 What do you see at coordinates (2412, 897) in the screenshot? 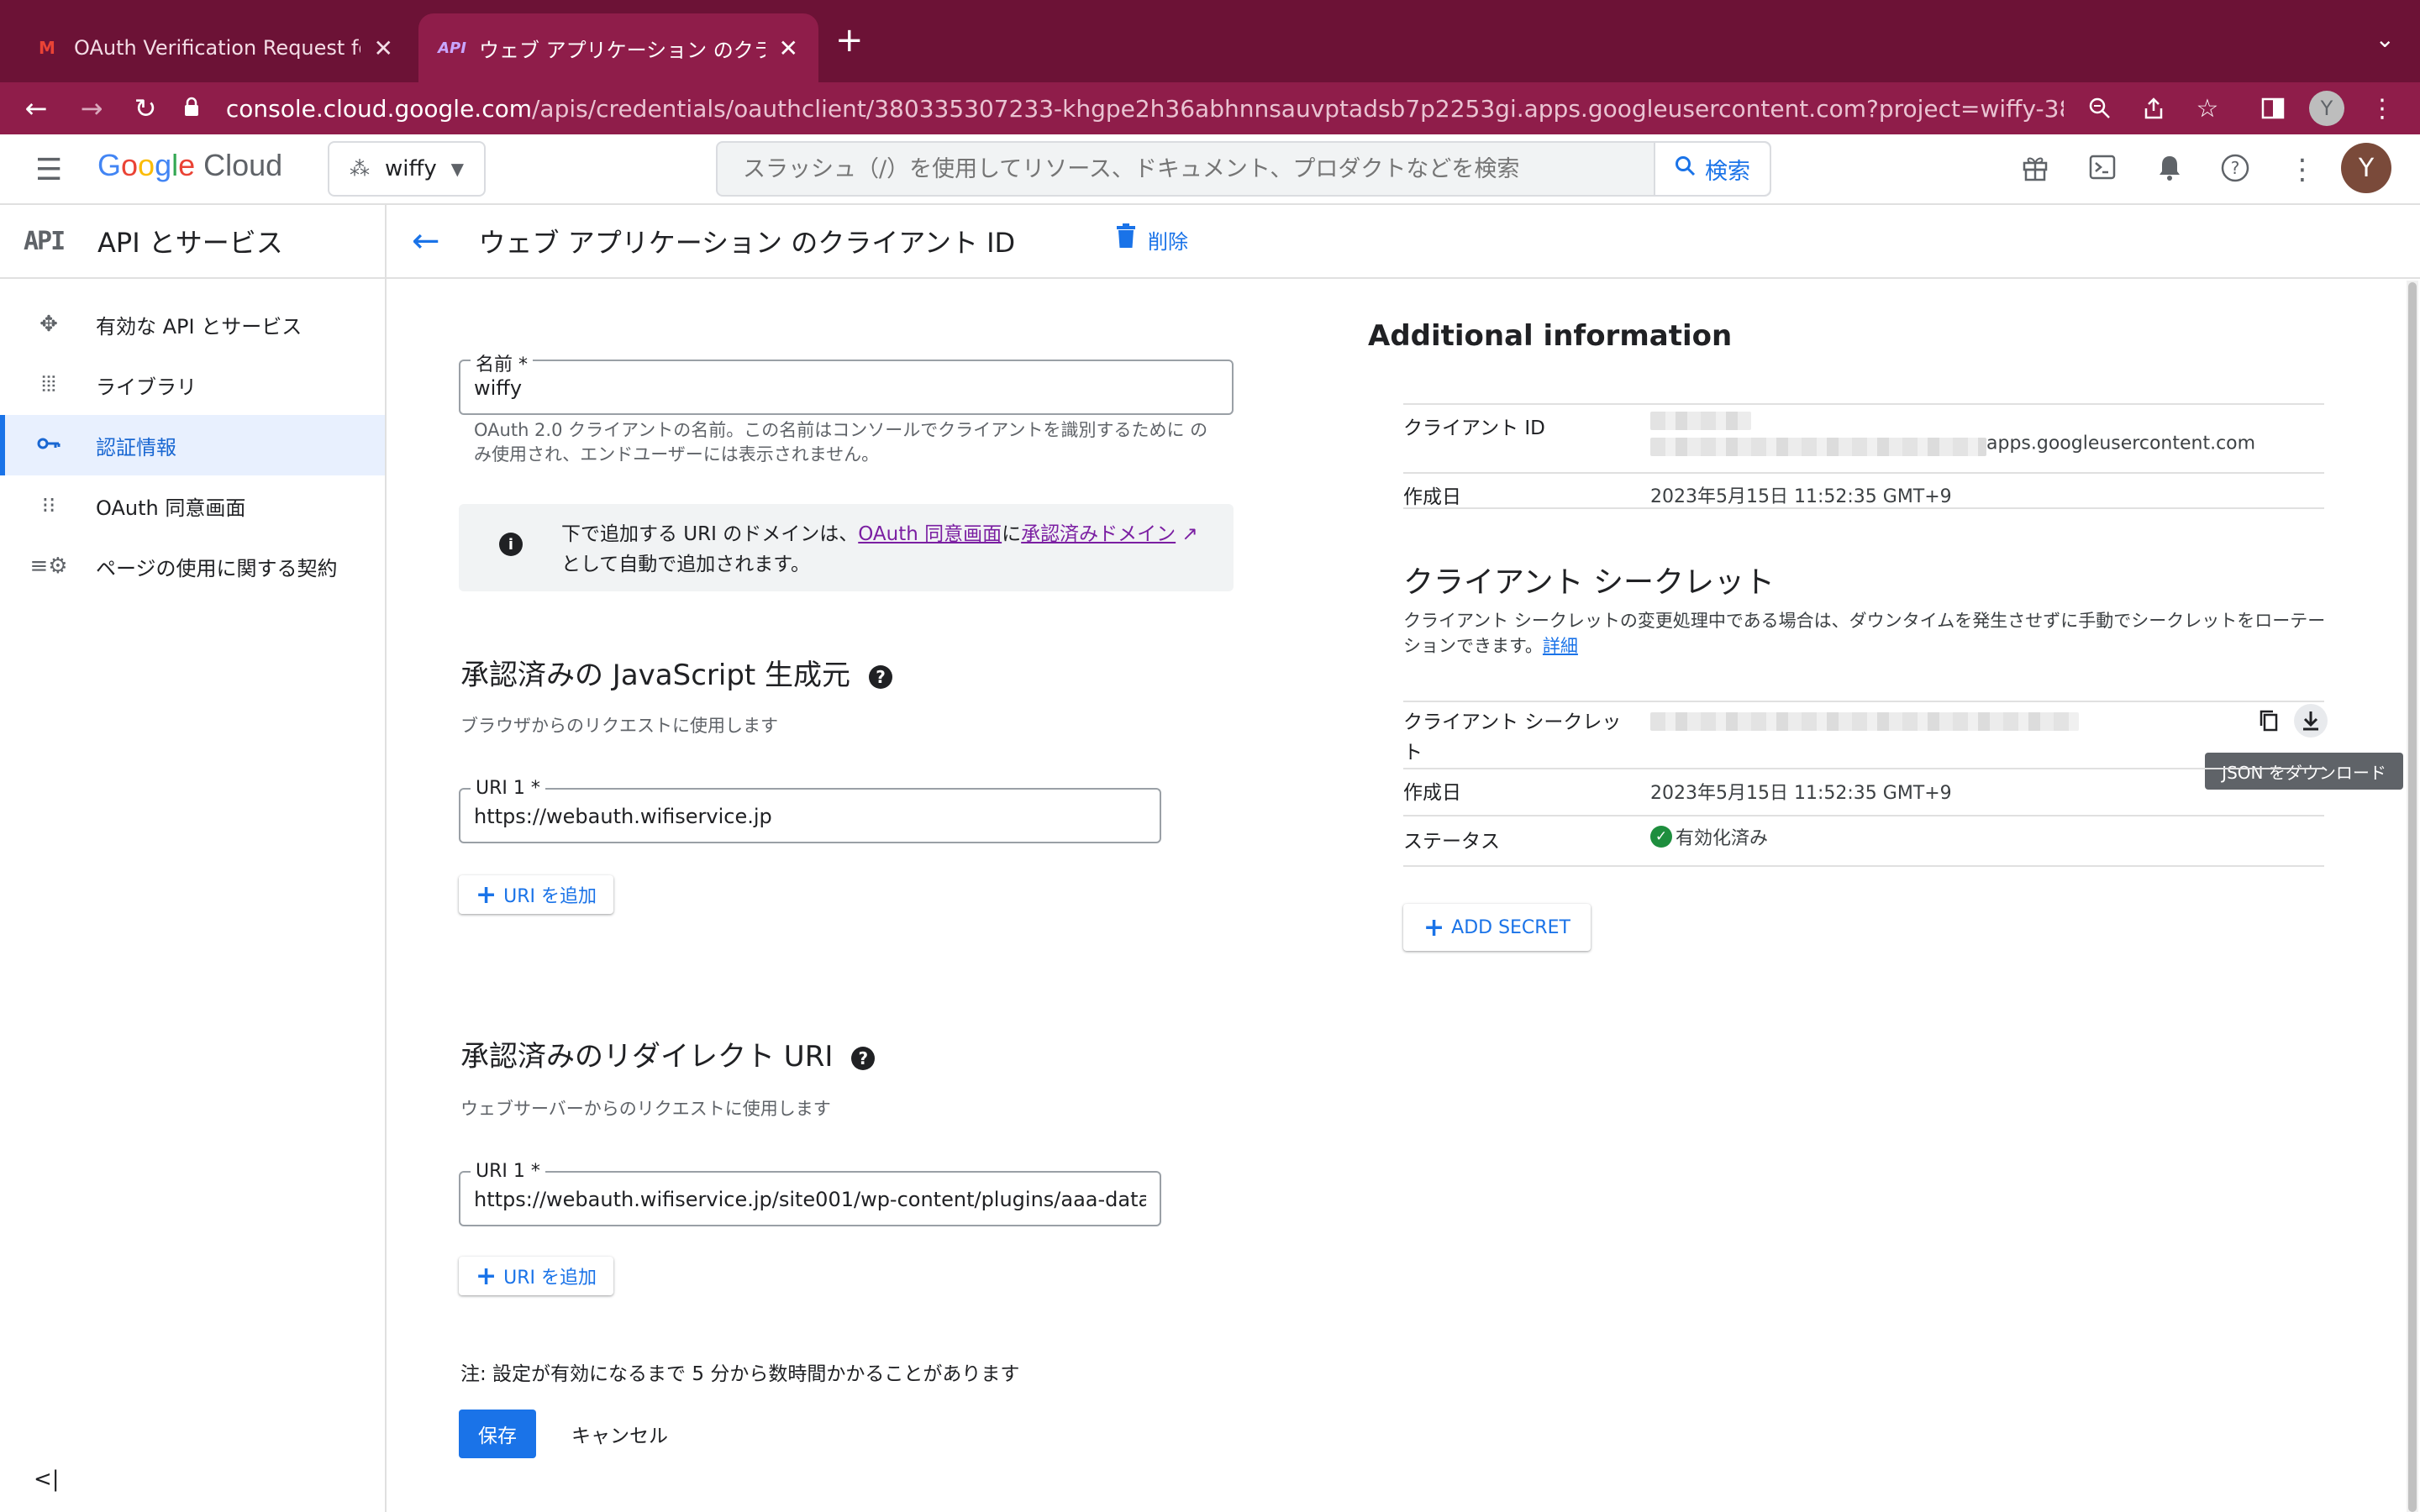
I see `scrollbar-thumb` at bounding box center [2412, 897].